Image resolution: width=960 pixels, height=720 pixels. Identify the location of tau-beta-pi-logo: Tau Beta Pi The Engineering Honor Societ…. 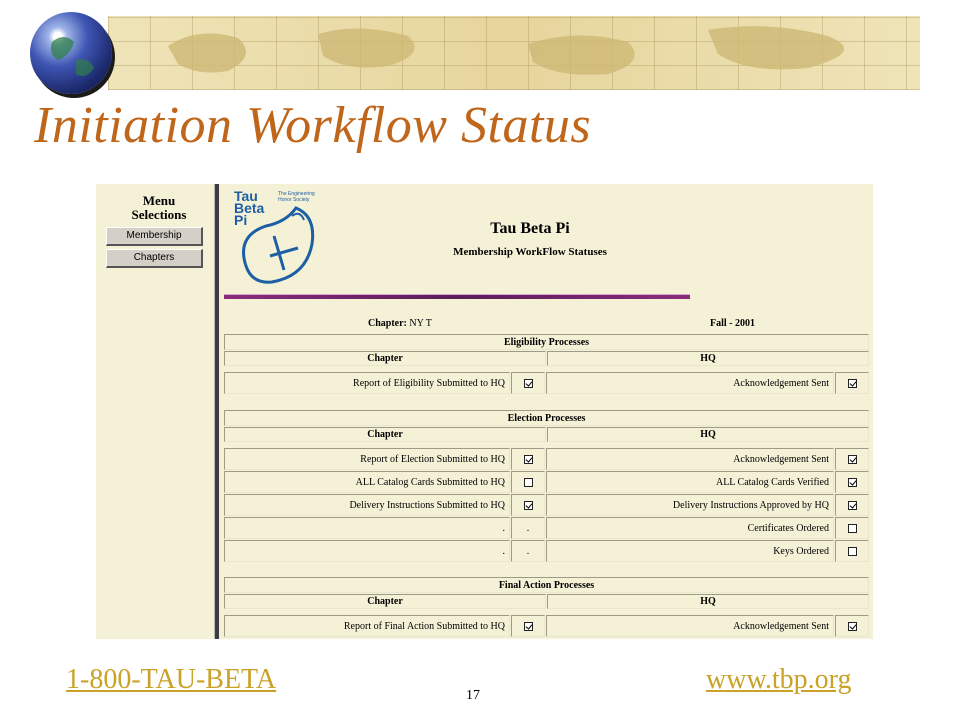
(281, 243).